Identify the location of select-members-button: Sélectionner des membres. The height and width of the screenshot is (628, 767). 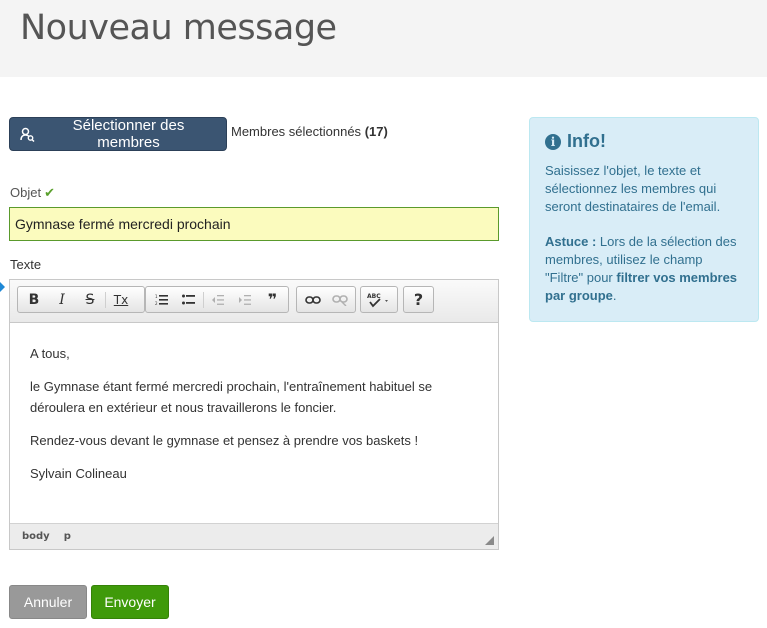
(118, 134).